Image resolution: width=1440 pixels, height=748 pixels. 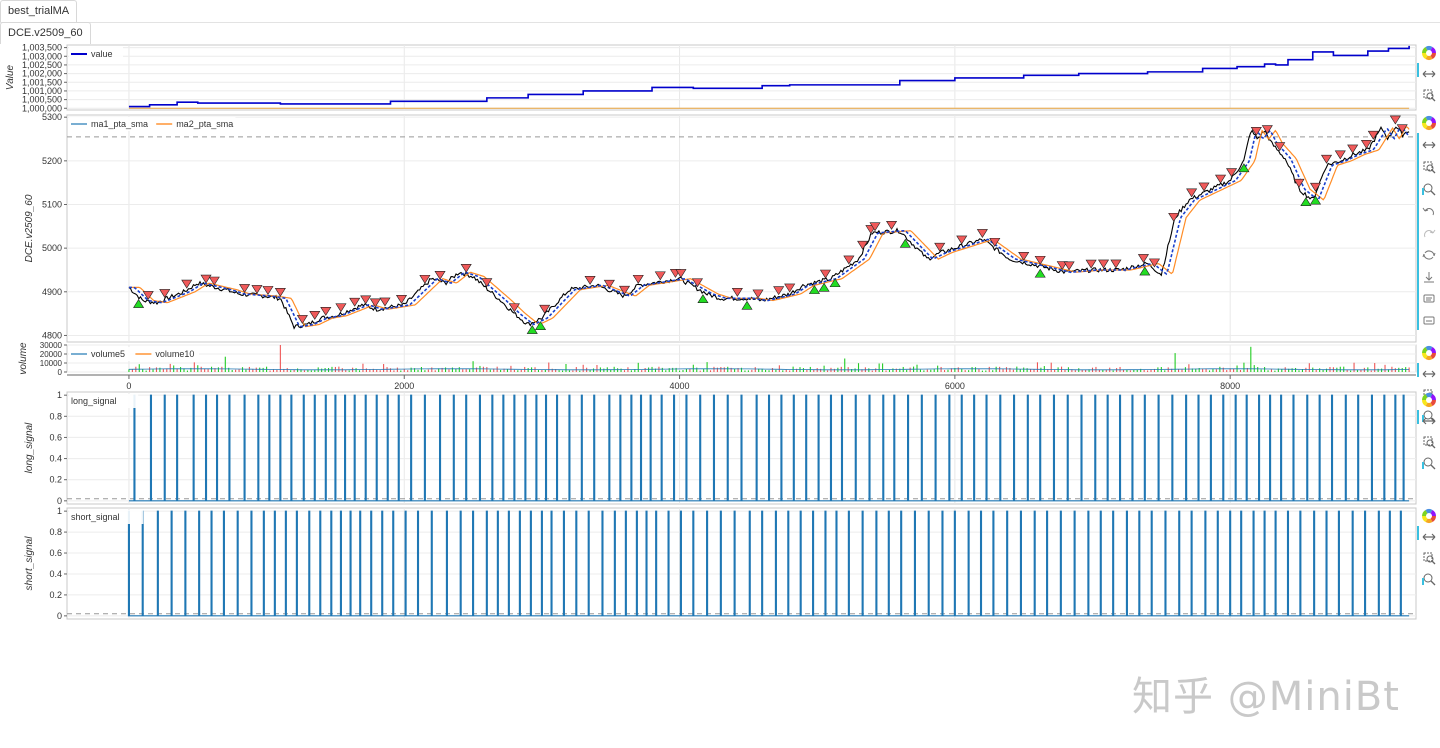 I want to click on reset-icon, so click(x=1429, y=255).